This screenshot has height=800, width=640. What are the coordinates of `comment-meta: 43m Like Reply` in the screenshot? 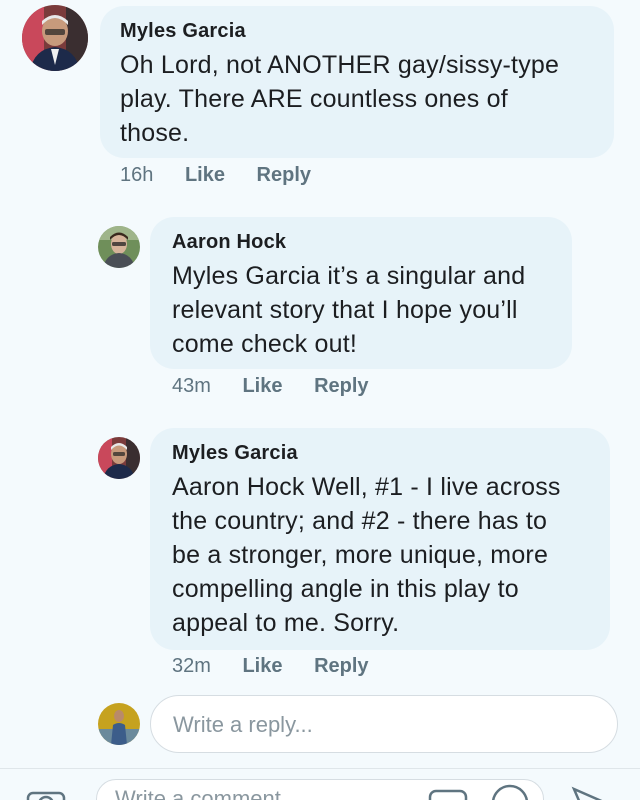 It's located at (270, 386).